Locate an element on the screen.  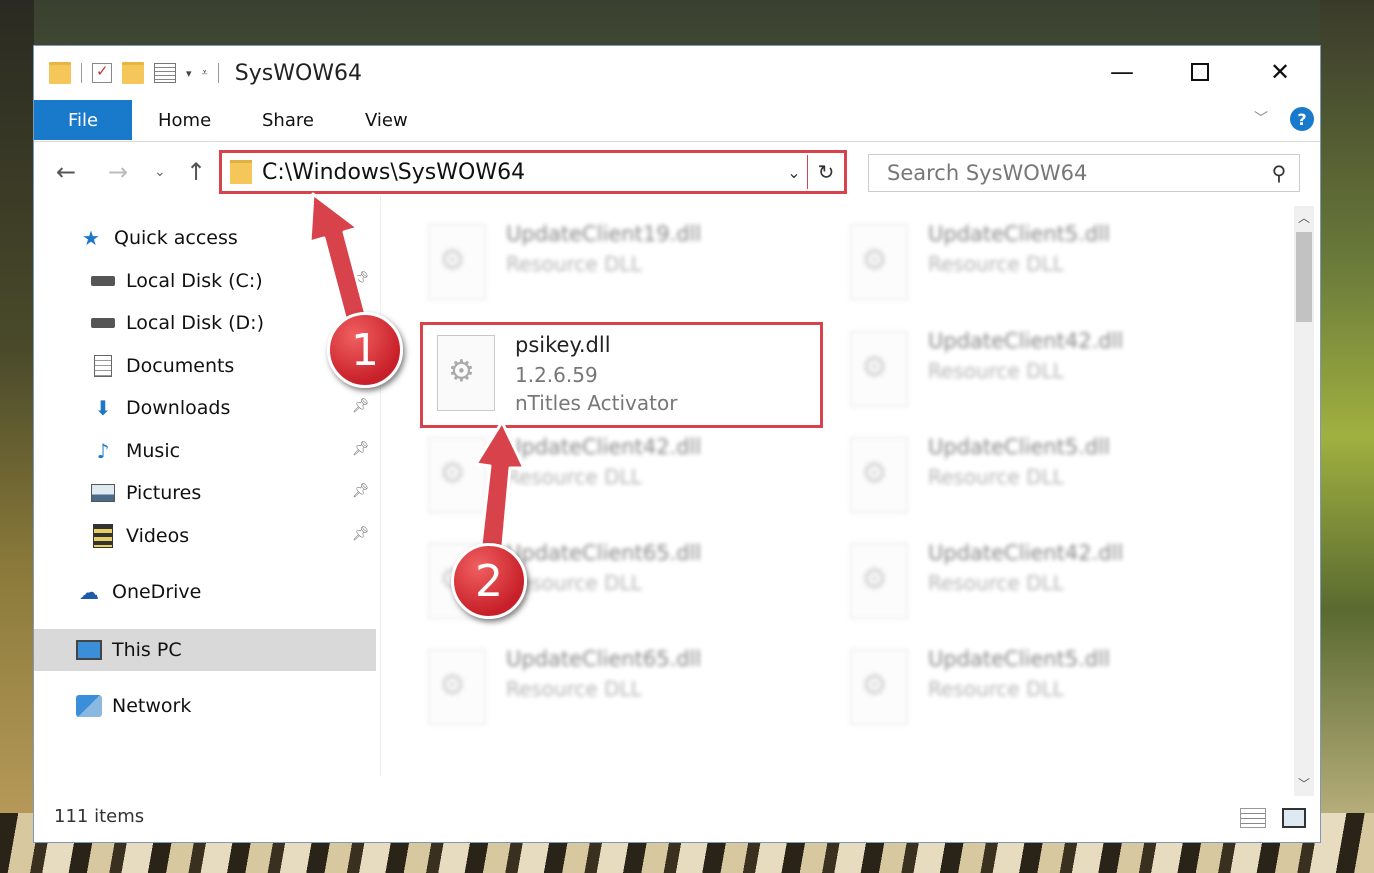
sidebar-item-this-pc: This PC is located at coordinates (129, 650).